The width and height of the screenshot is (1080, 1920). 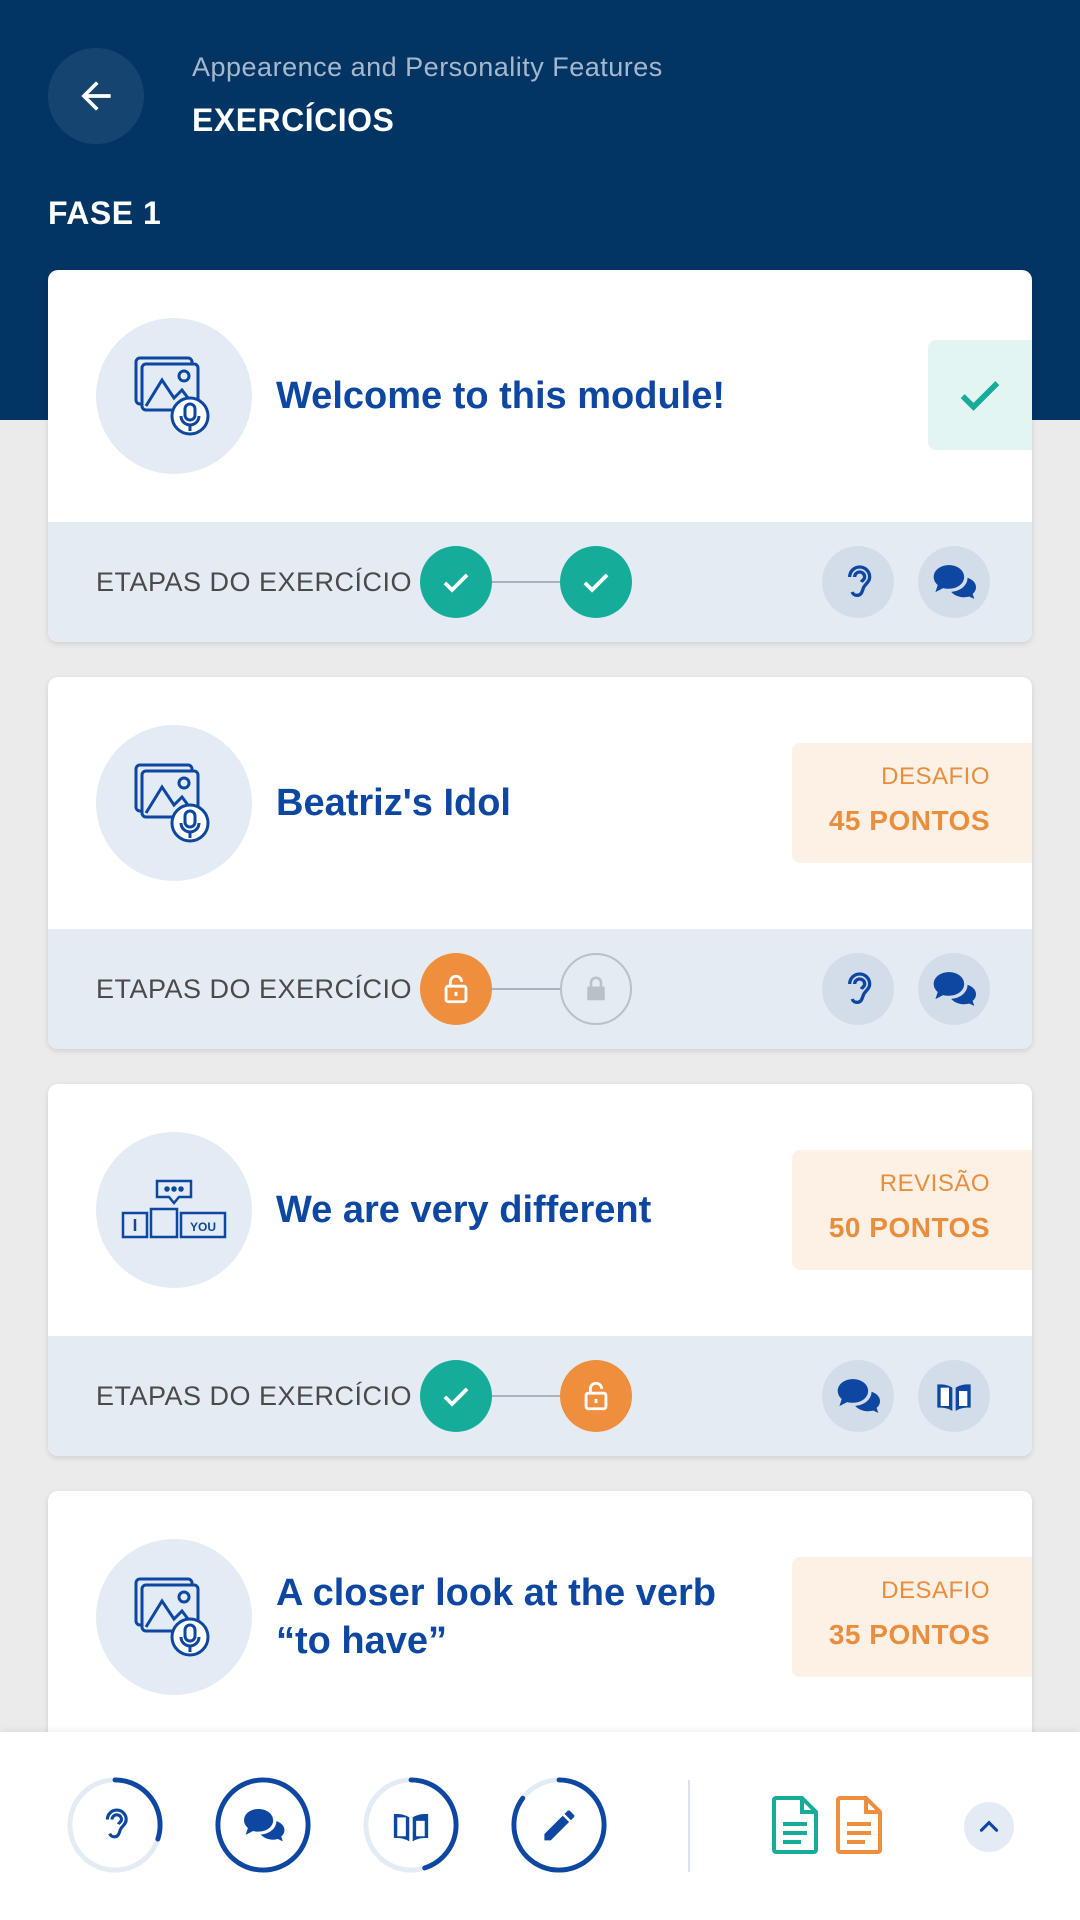 What do you see at coordinates (174, 1210) in the screenshot?
I see `sentence-builder-icon: YOU` at bounding box center [174, 1210].